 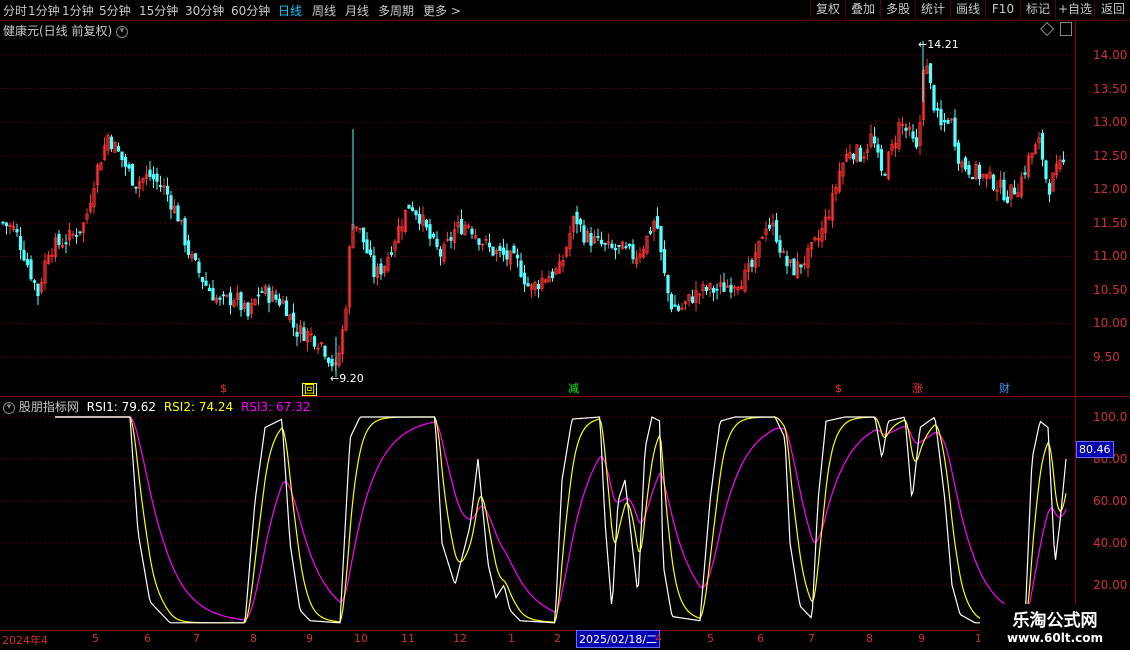 What do you see at coordinates (324, 10) in the screenshot?
I see `tab-weekly: 周线` at bounding box center [324, 10].